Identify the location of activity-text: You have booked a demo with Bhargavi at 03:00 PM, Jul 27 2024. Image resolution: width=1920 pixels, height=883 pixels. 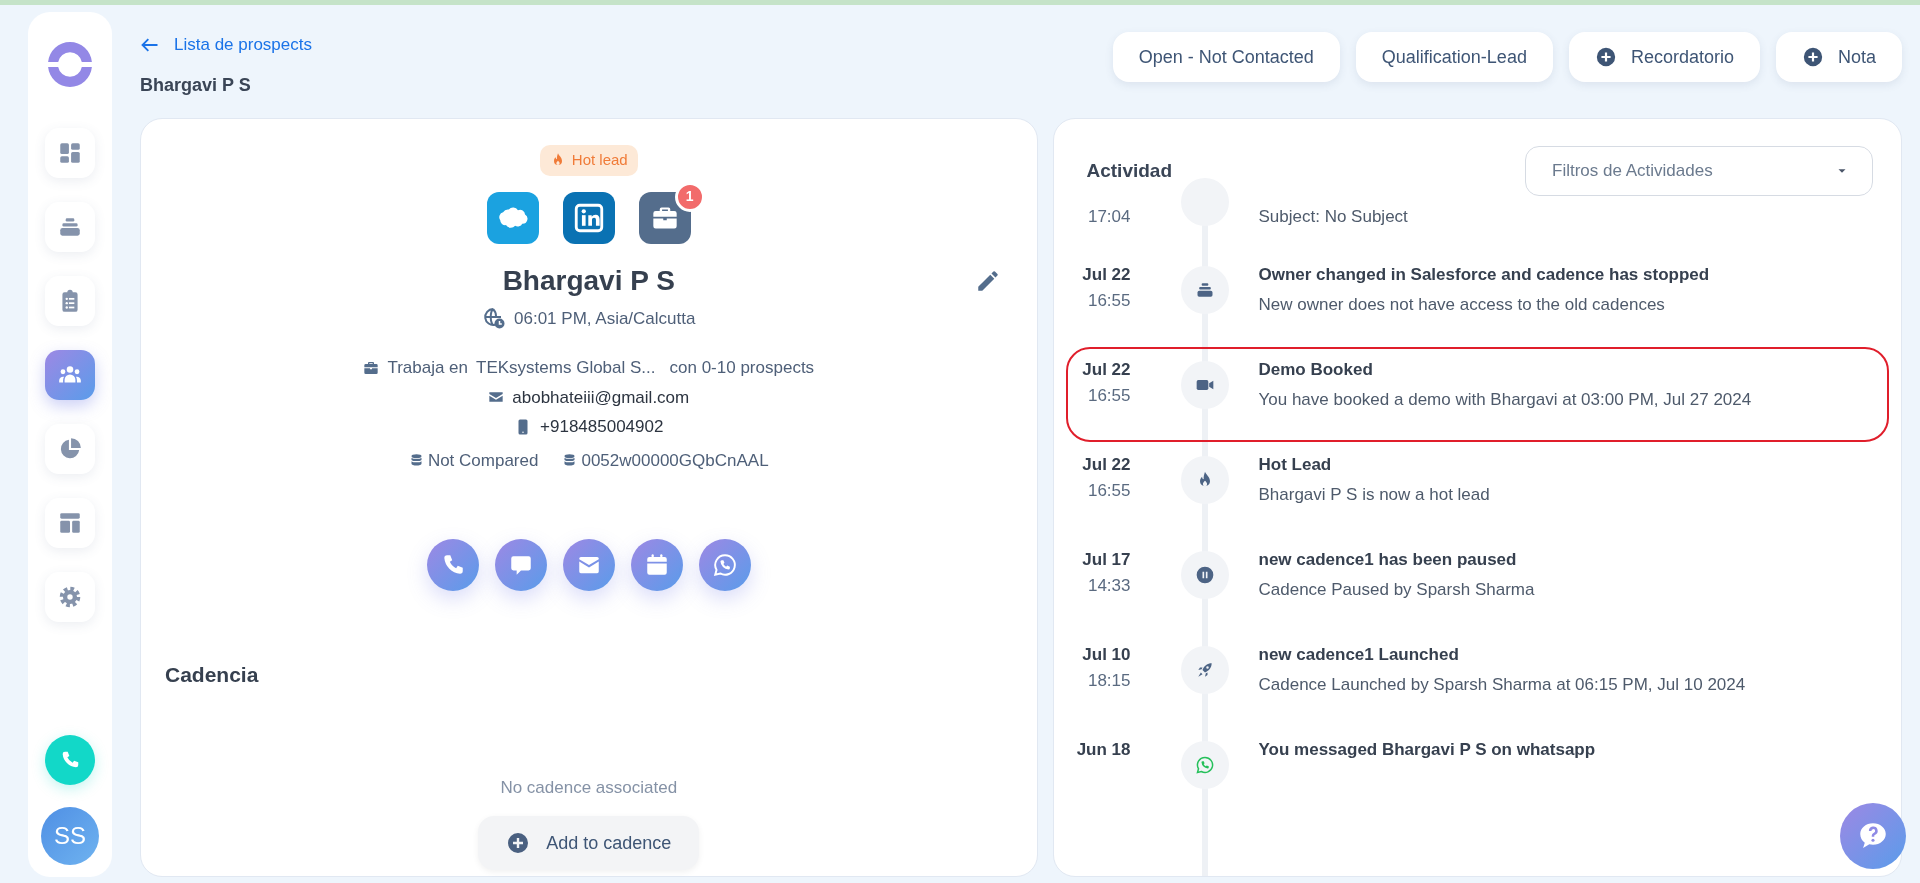
(1505, 399).